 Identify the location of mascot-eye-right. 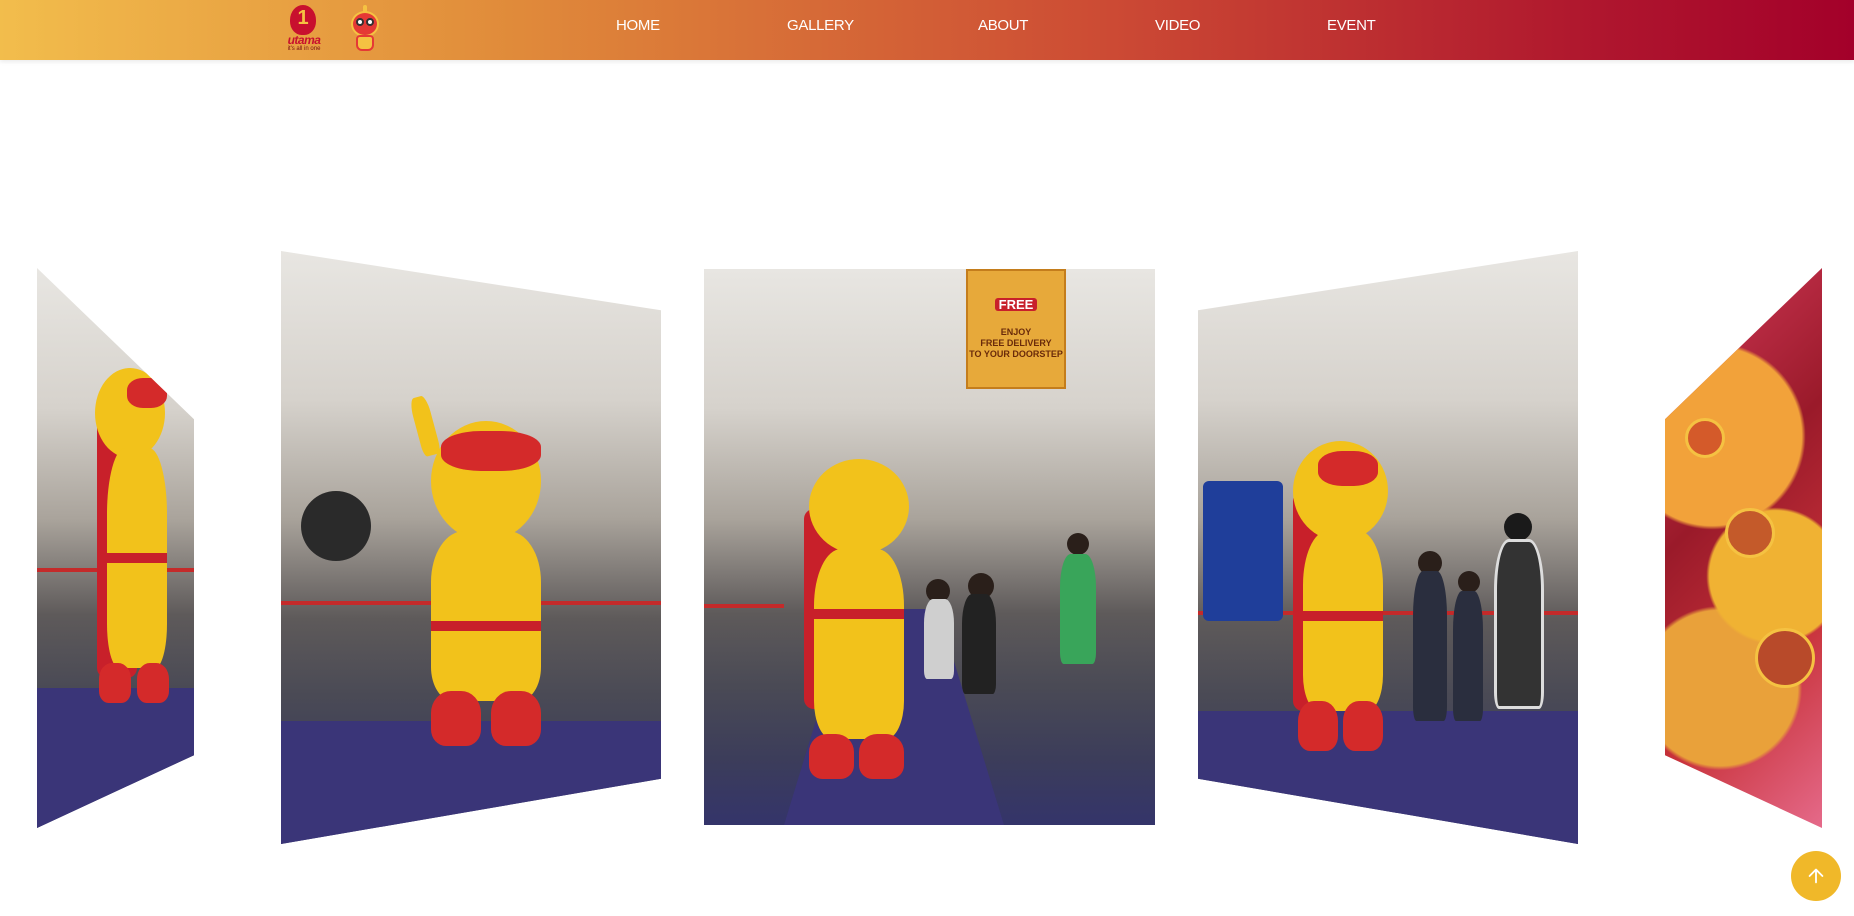
(370, 22).